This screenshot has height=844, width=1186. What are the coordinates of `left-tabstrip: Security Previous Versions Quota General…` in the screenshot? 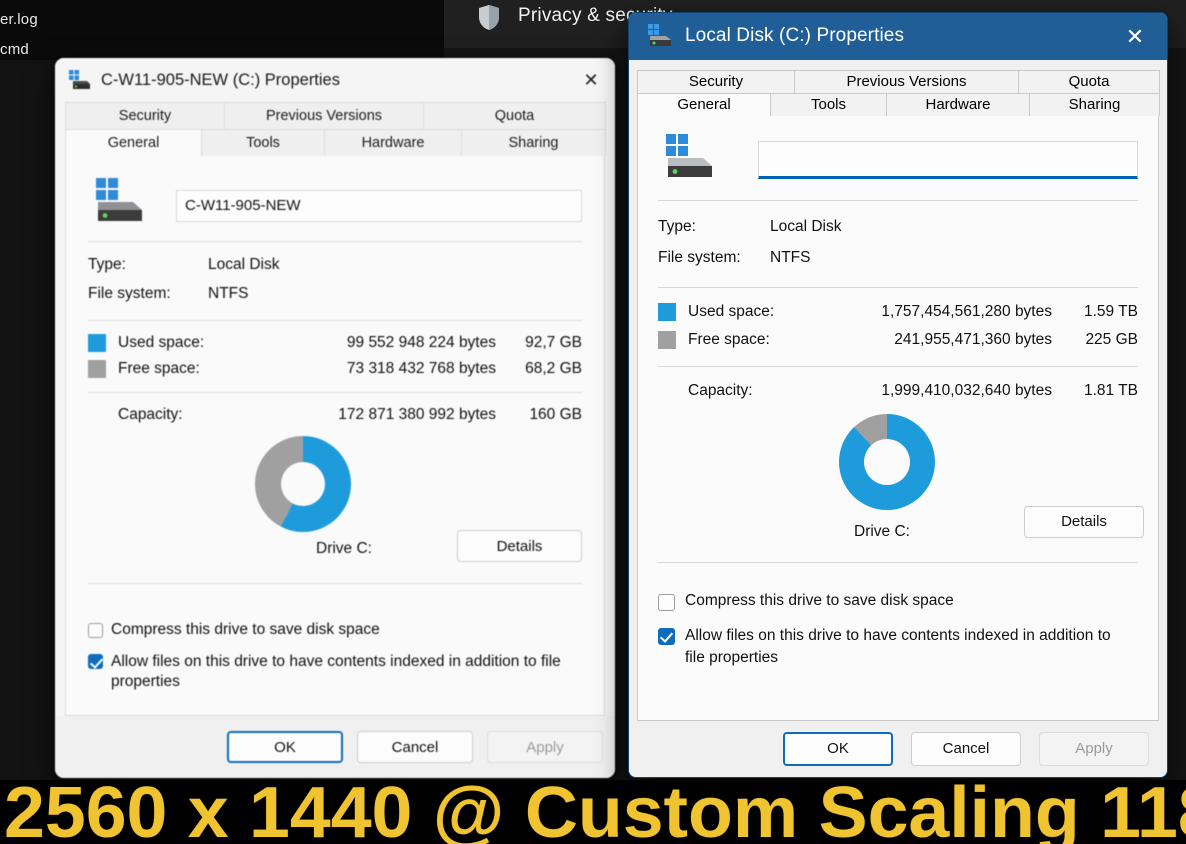 It's located at (335, 129).